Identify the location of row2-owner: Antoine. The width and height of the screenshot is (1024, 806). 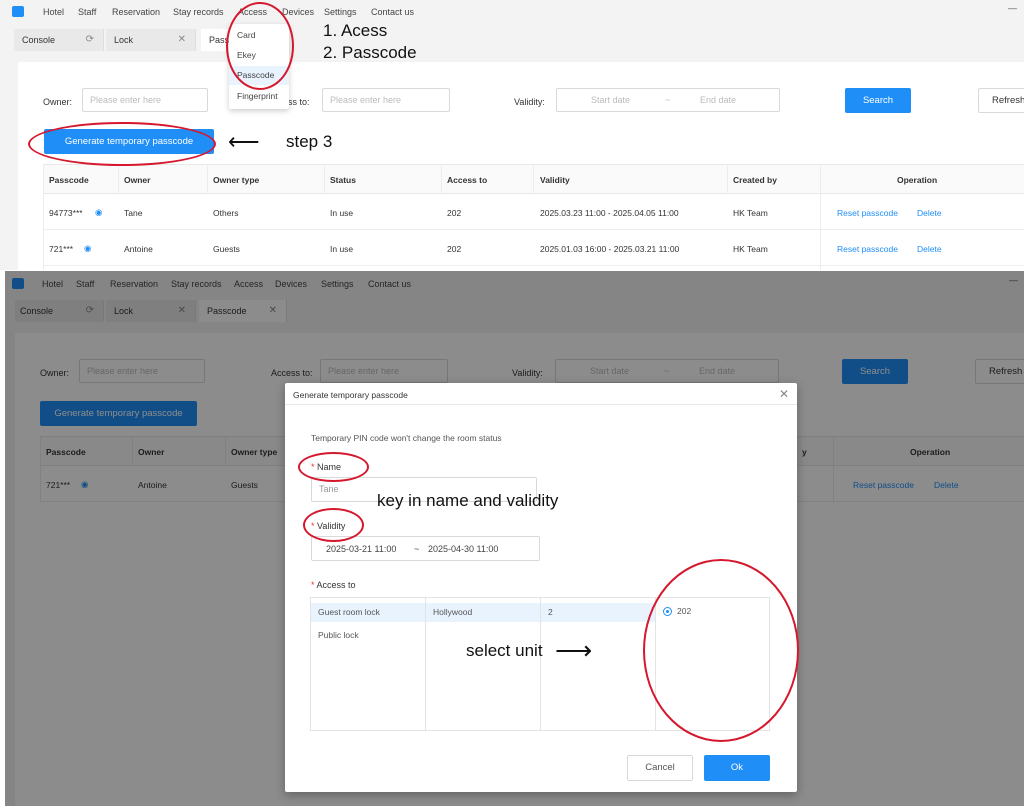
(138, 249).